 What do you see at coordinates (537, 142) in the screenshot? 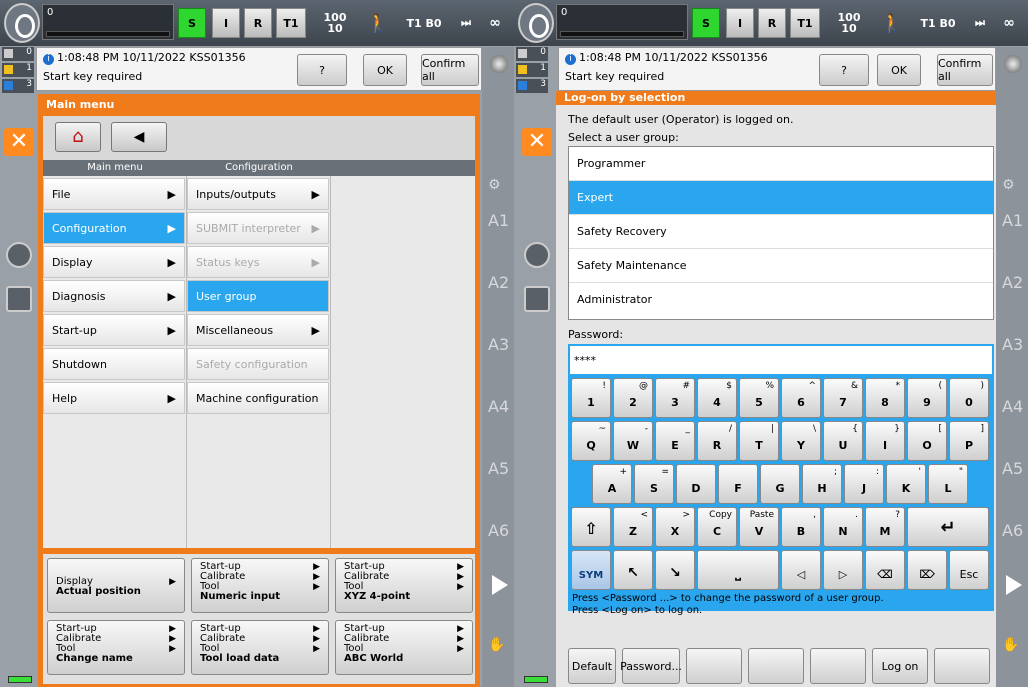
I see `close-logon-icon: ✕` at bounding box center [537, 142].